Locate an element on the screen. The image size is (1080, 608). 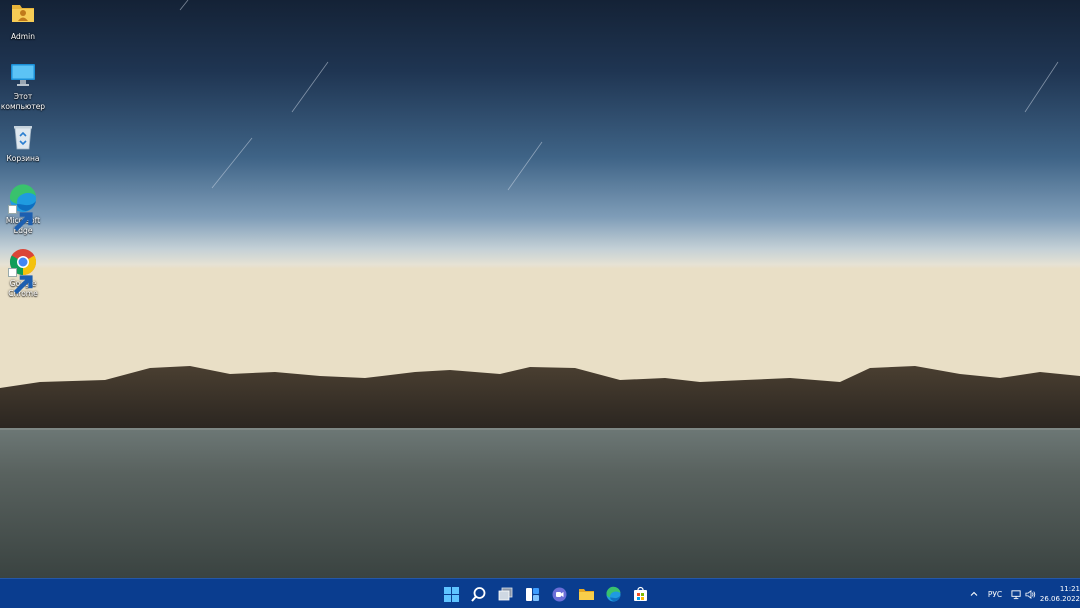
show-hidden-icons-button is located at coordinates (974, 594).